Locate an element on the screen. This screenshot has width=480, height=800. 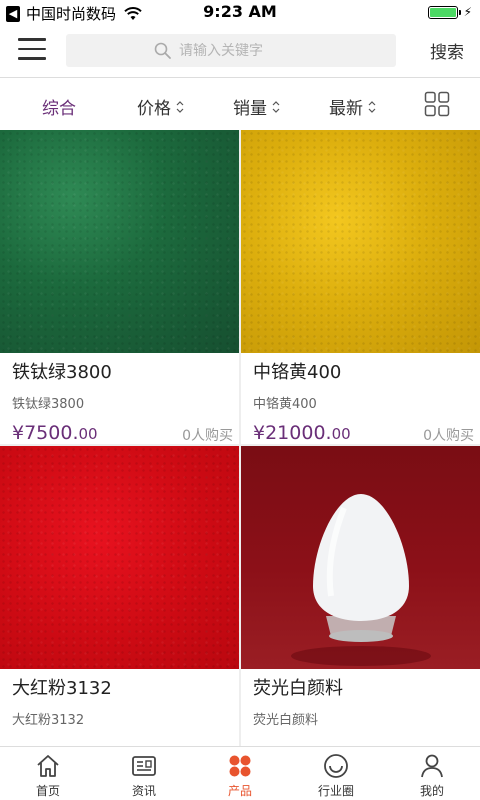
filter-price: 价格 is located at coordinates (161, 106).